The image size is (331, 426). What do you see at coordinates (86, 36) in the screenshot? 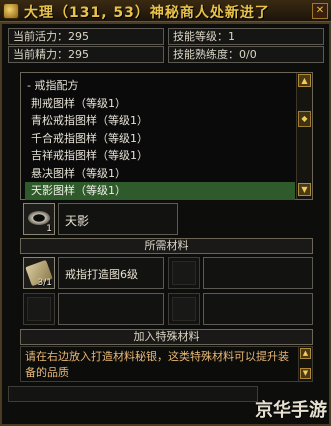
I see `current-vitality: 当前活力：295` at bounding box center [86, 36].